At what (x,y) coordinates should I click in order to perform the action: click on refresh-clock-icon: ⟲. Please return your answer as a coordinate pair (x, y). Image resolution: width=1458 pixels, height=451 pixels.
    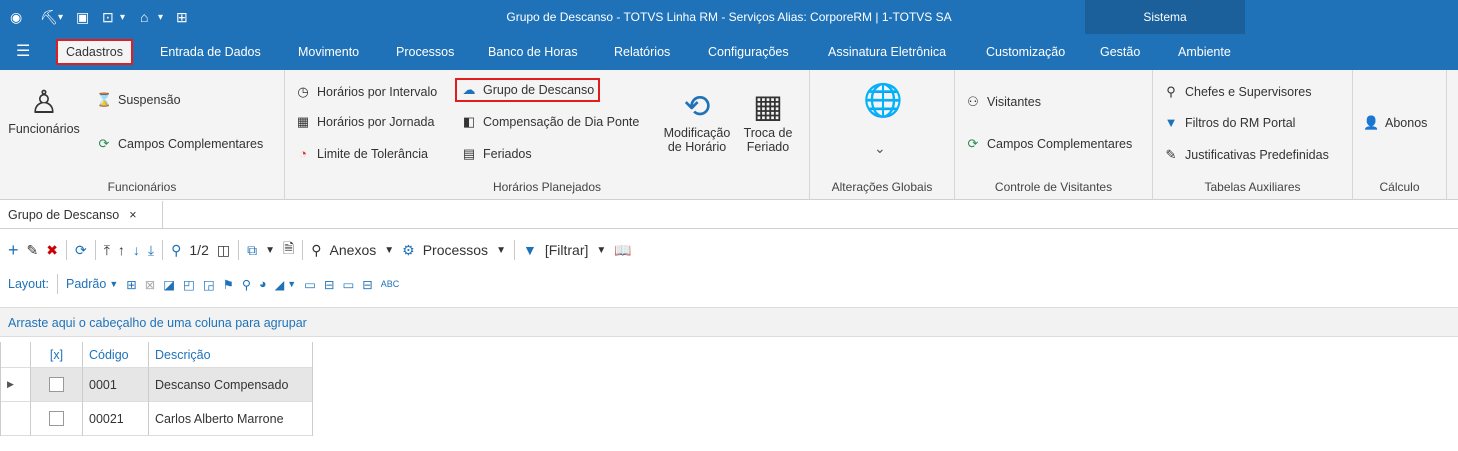
    Looking at the image, I should click on (697, 106).